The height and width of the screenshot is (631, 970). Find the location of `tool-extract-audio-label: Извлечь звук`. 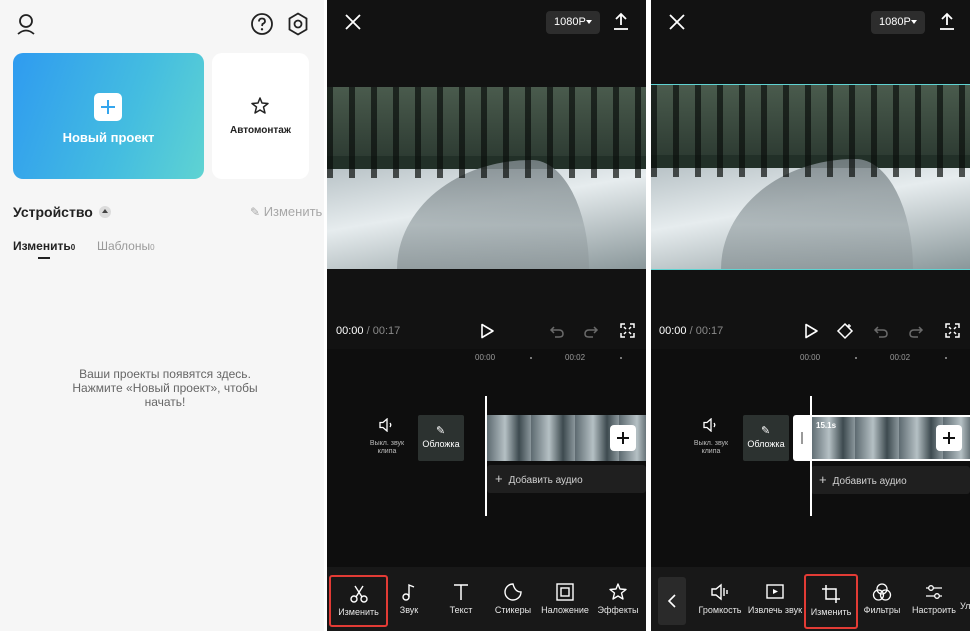

tool-extract-audio-label: Извлечь звук is located at coordinates (775, 610).